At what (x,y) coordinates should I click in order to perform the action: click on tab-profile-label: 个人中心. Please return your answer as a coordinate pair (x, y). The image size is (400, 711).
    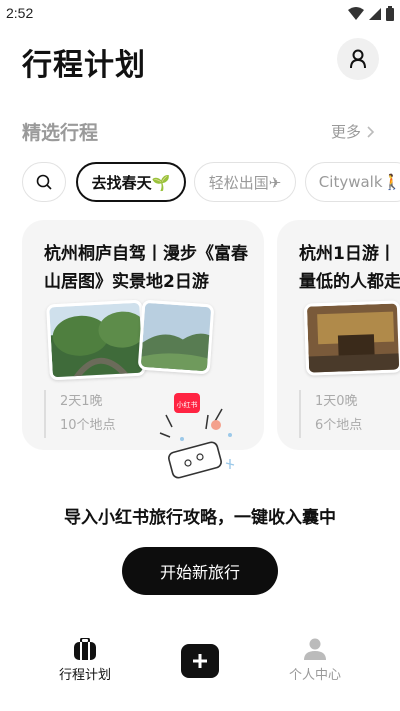
    Looking at the image, I should click on (314, 675).